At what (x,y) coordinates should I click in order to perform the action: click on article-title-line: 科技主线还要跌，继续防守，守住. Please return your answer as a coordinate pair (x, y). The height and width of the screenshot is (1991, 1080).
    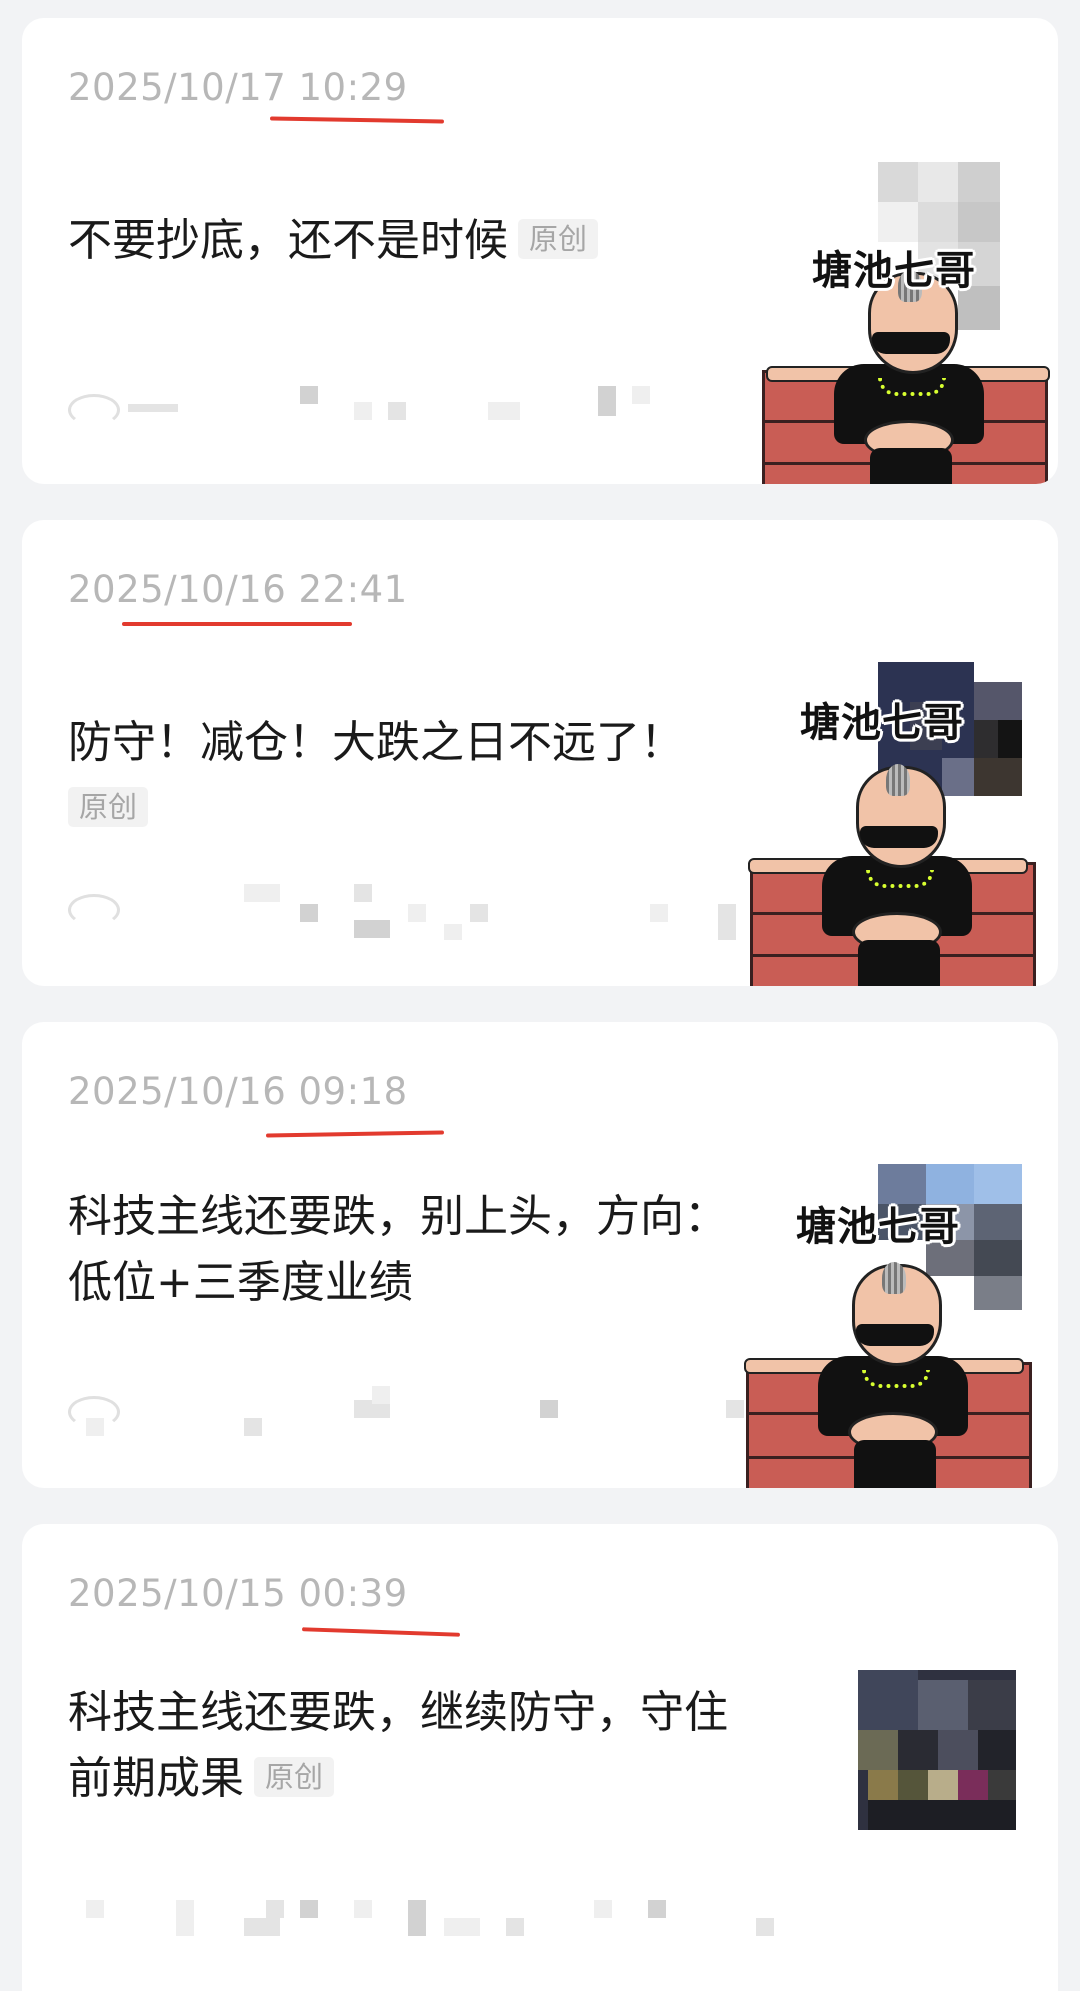
    Looking at the image, I should click on (398, 1712).